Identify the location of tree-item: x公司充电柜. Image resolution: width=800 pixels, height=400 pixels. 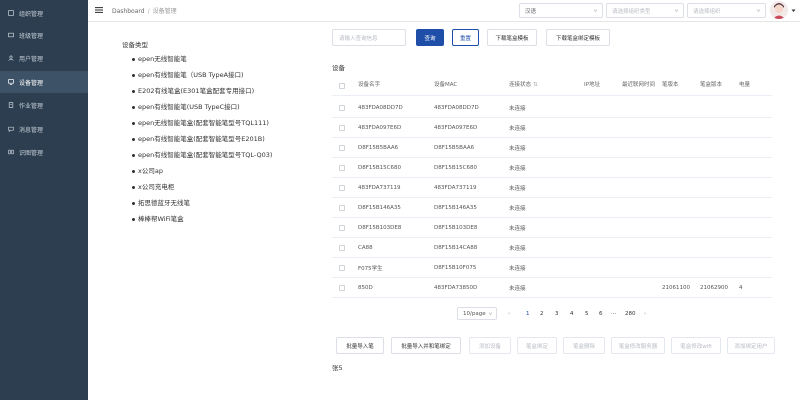
(153, 186).